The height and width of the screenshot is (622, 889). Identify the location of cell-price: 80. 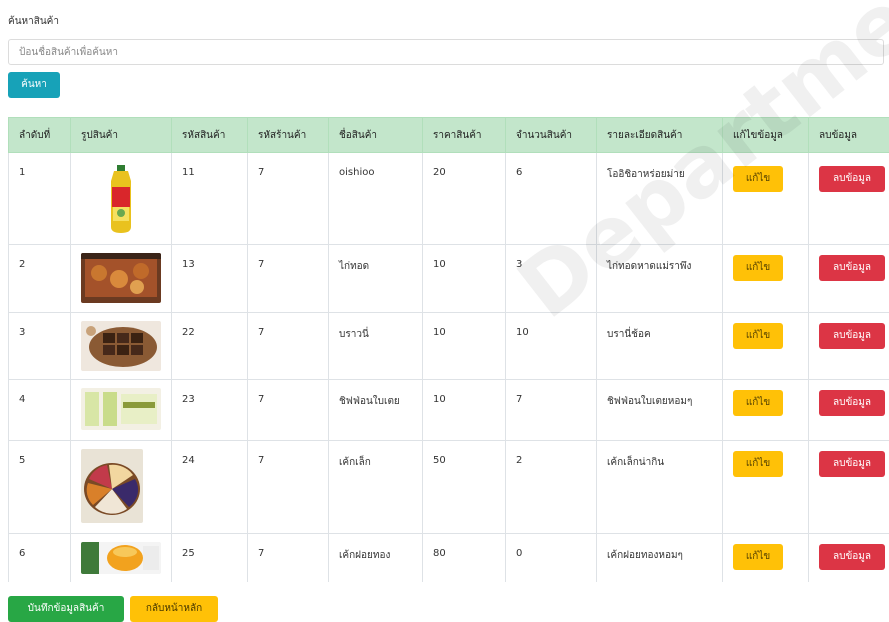
(464, 558).